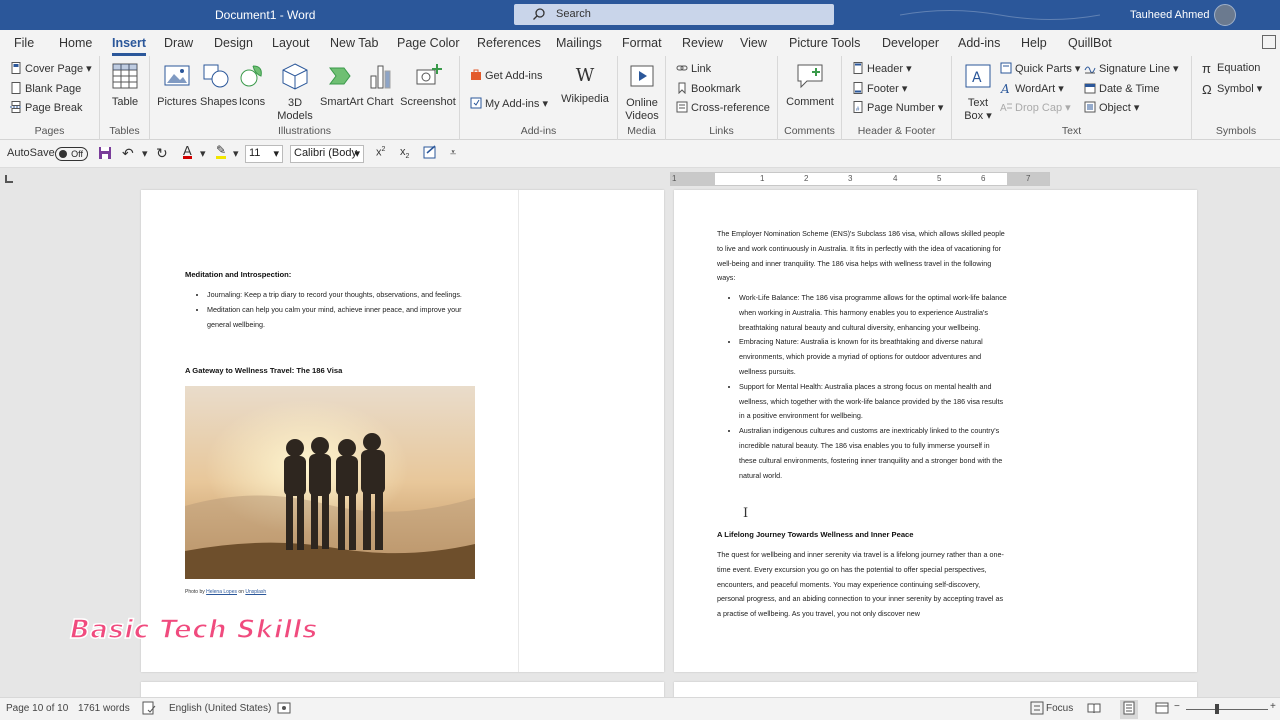 Image resolution: width=1280 pixels, height=720 pixels. Describe the element at coordinates (178, 43) in the screenshot. I see `tab-draw: Draw` at that location.